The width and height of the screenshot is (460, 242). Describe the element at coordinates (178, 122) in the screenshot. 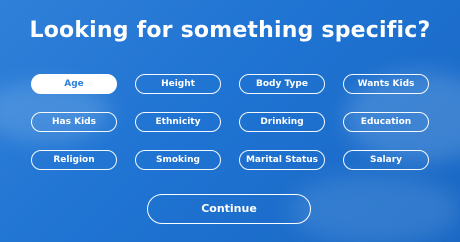

I see `filter-ethnicity-pill: Ethnicity` at that location.